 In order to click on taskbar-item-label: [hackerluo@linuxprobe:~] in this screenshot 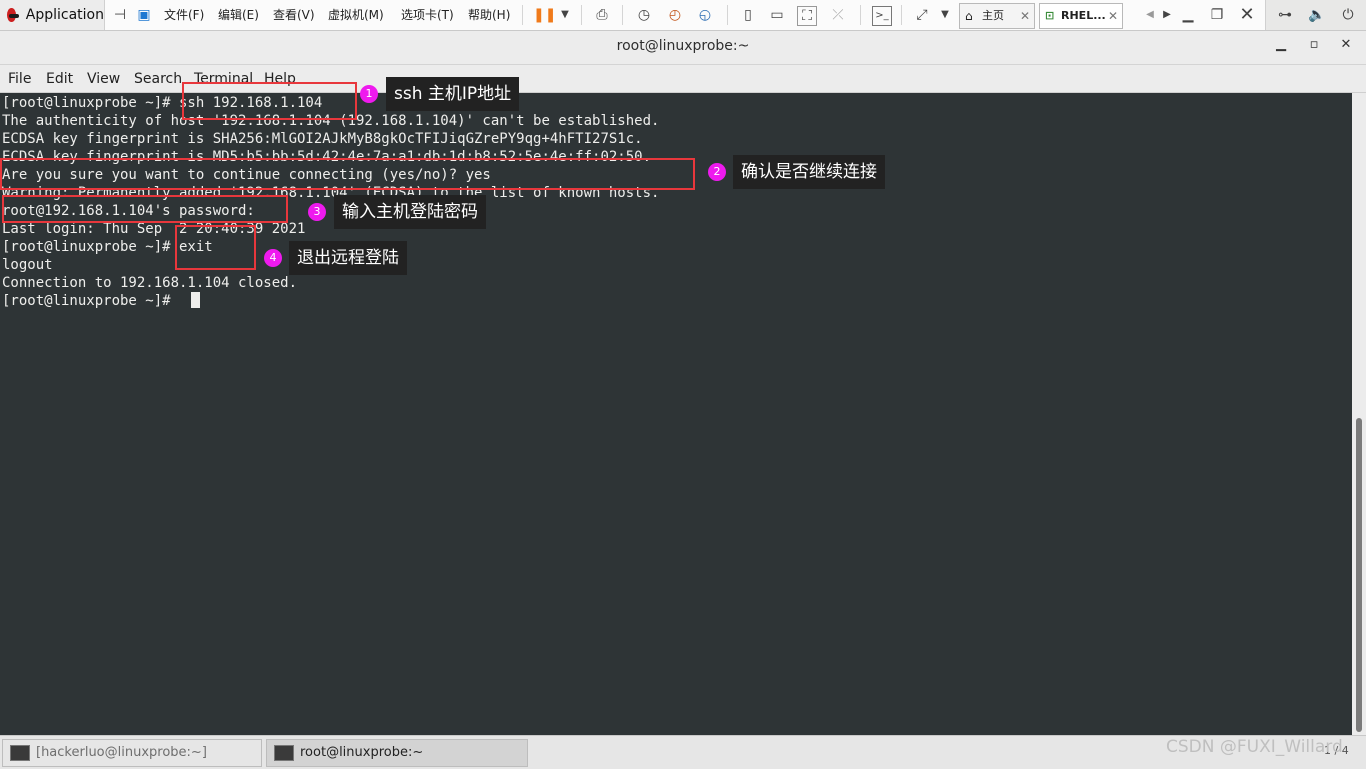, I will do `click(121, 752)`.